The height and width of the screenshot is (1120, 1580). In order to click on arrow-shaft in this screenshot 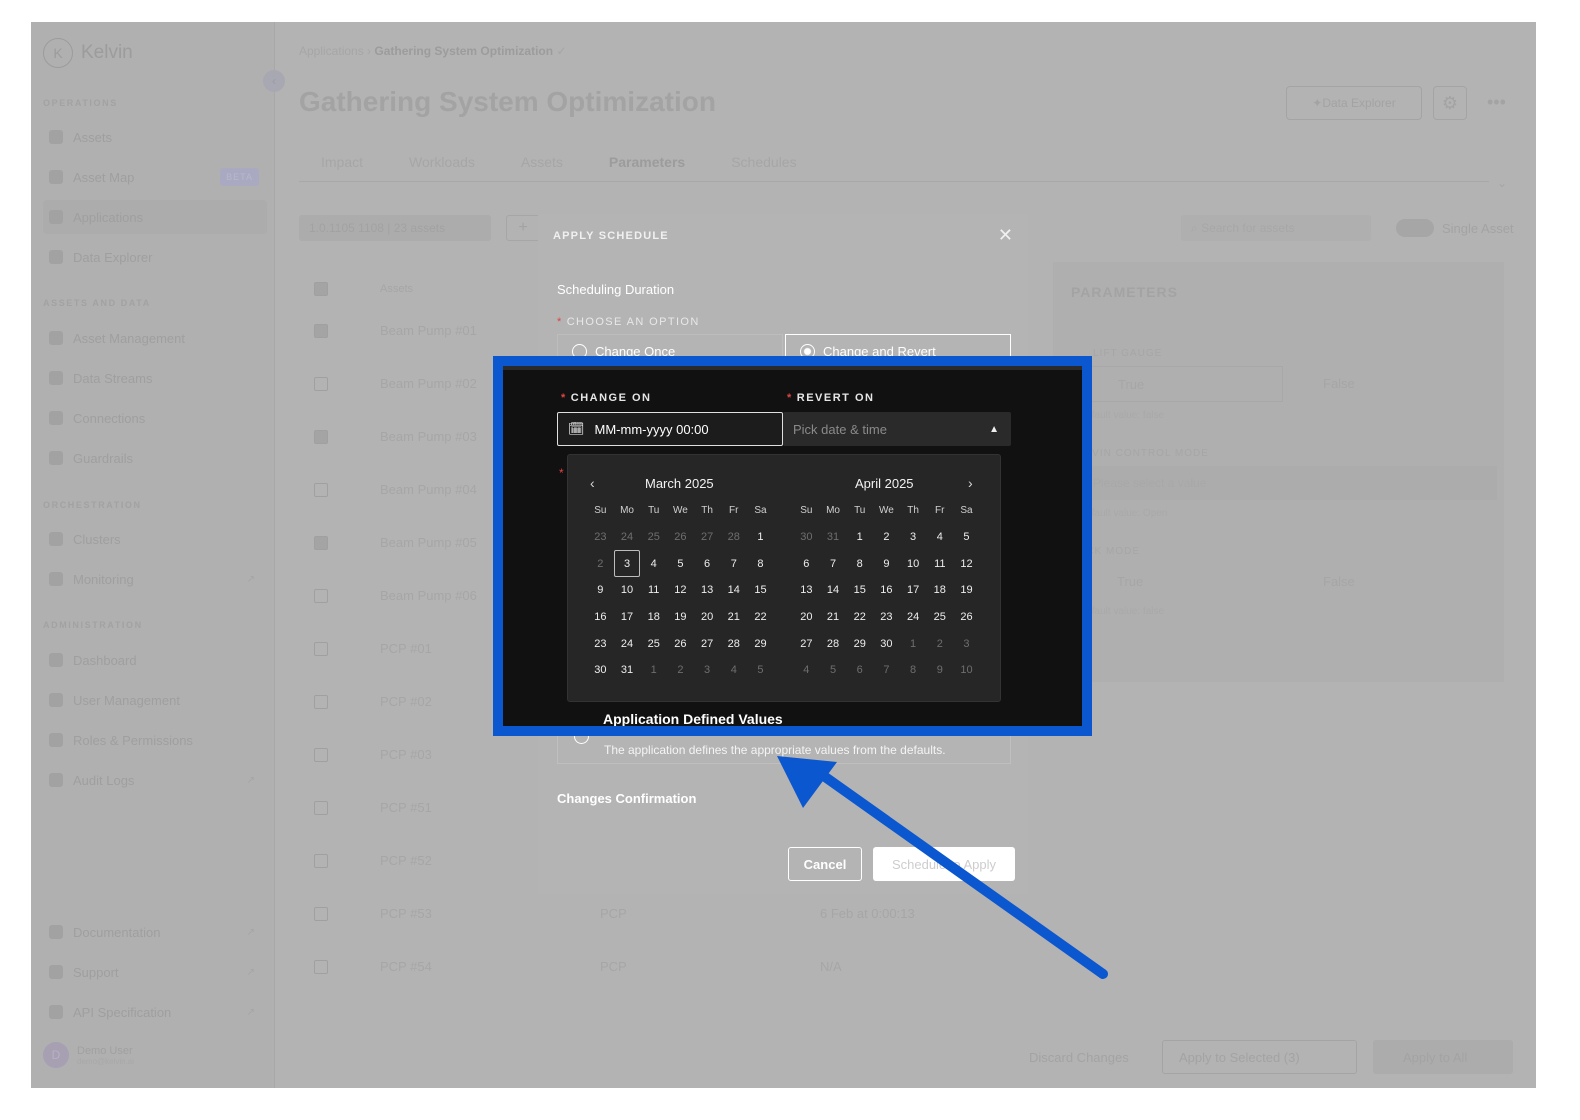, I will do `click(962, 874)`.